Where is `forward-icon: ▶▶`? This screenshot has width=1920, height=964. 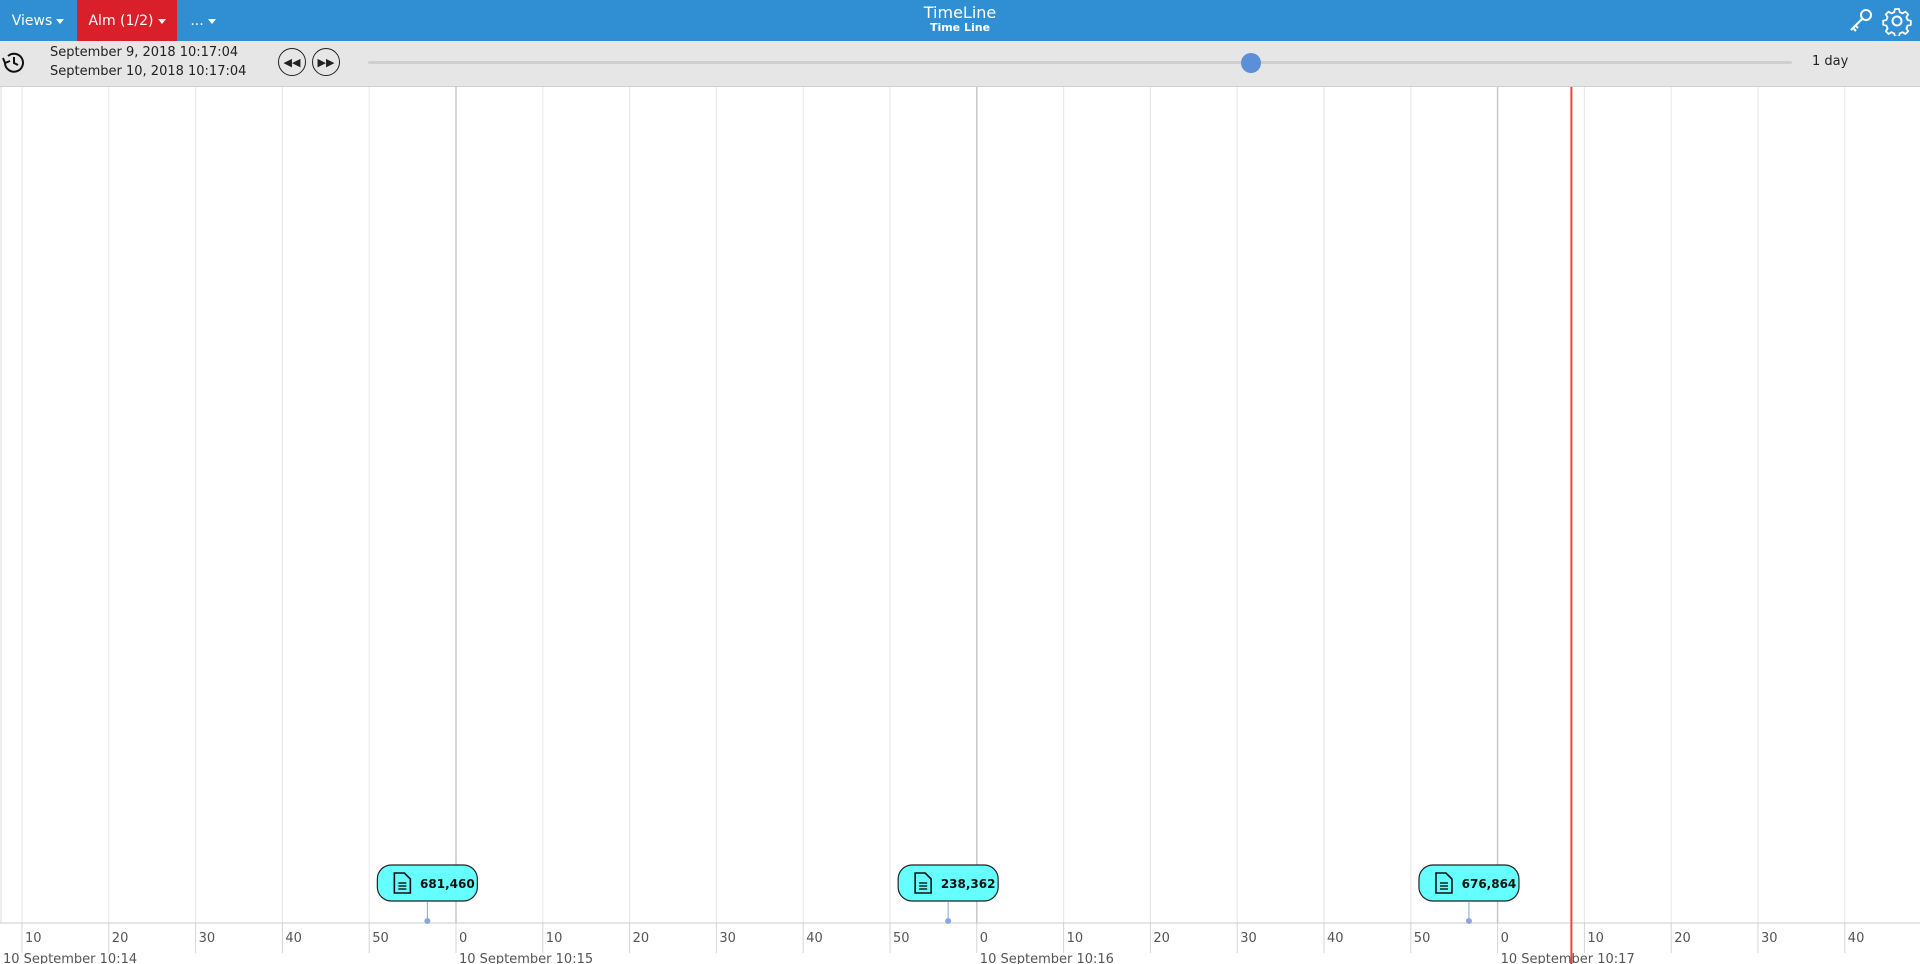 forward-icon: ▶▶ is located at coordinates (326, 62).